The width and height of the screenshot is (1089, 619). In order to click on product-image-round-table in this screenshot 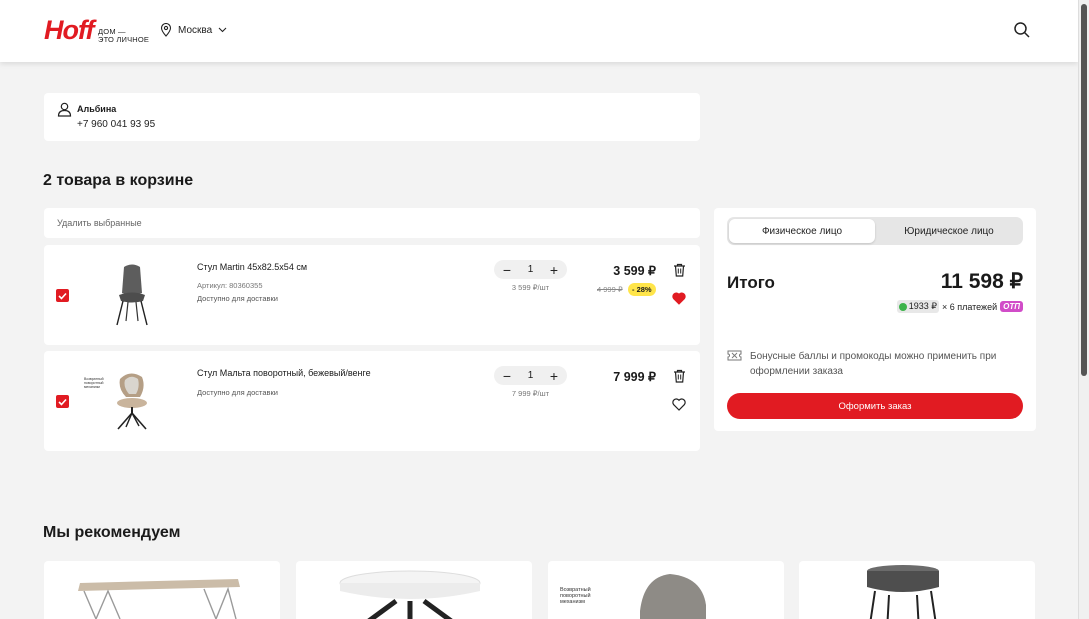, I will do `click(410, 594)`.